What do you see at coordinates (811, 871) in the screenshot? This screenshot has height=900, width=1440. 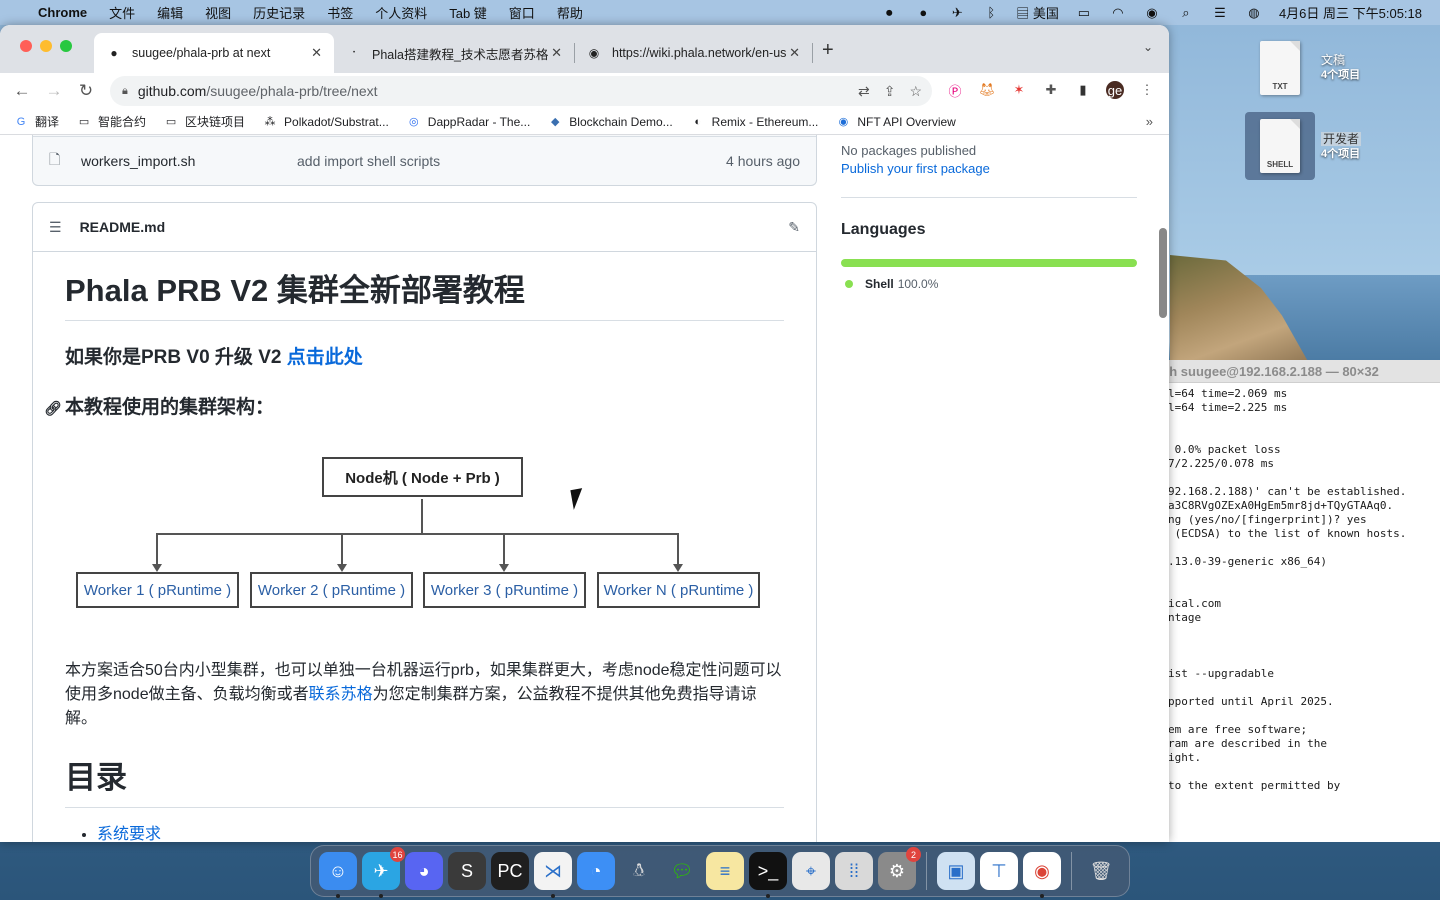 I see `dock-app-screenshot: ⌖` at bounding box center [811, 871].